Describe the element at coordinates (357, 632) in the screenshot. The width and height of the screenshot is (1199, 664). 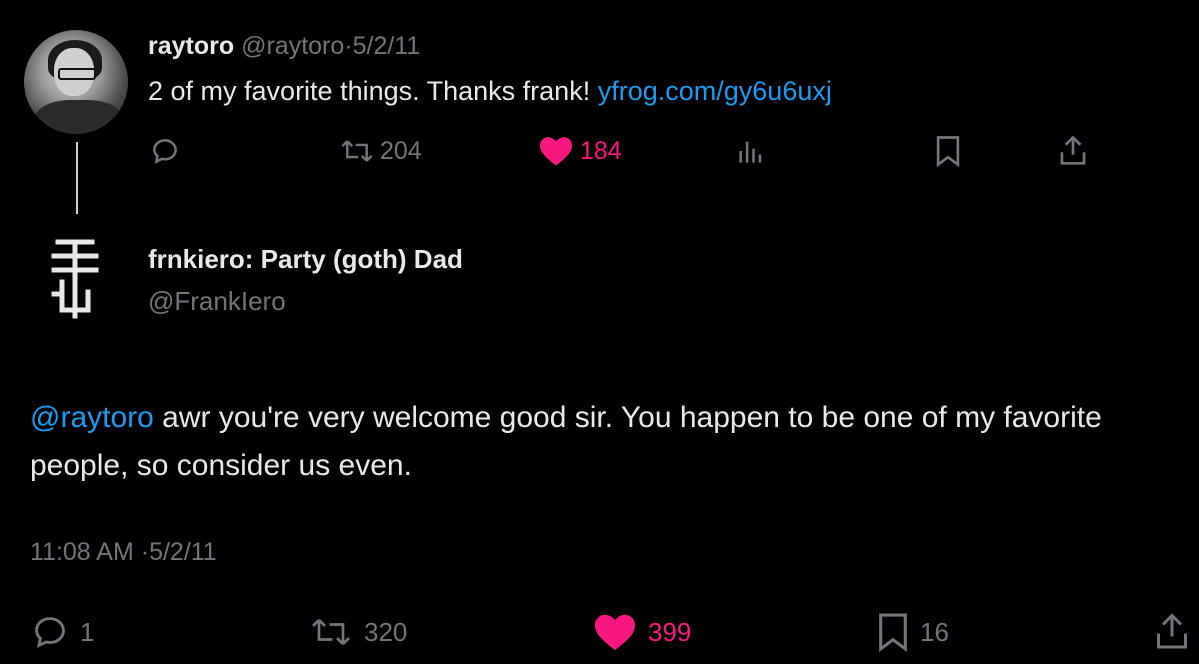
I see `retweet-button: 320` at that location.